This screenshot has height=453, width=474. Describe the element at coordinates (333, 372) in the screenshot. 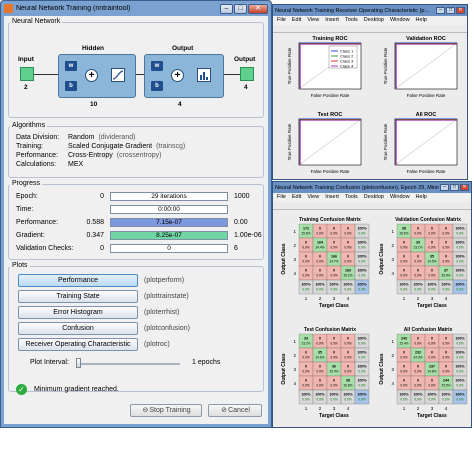

I see `confusion-cell-pct: 25.4%` at that location.